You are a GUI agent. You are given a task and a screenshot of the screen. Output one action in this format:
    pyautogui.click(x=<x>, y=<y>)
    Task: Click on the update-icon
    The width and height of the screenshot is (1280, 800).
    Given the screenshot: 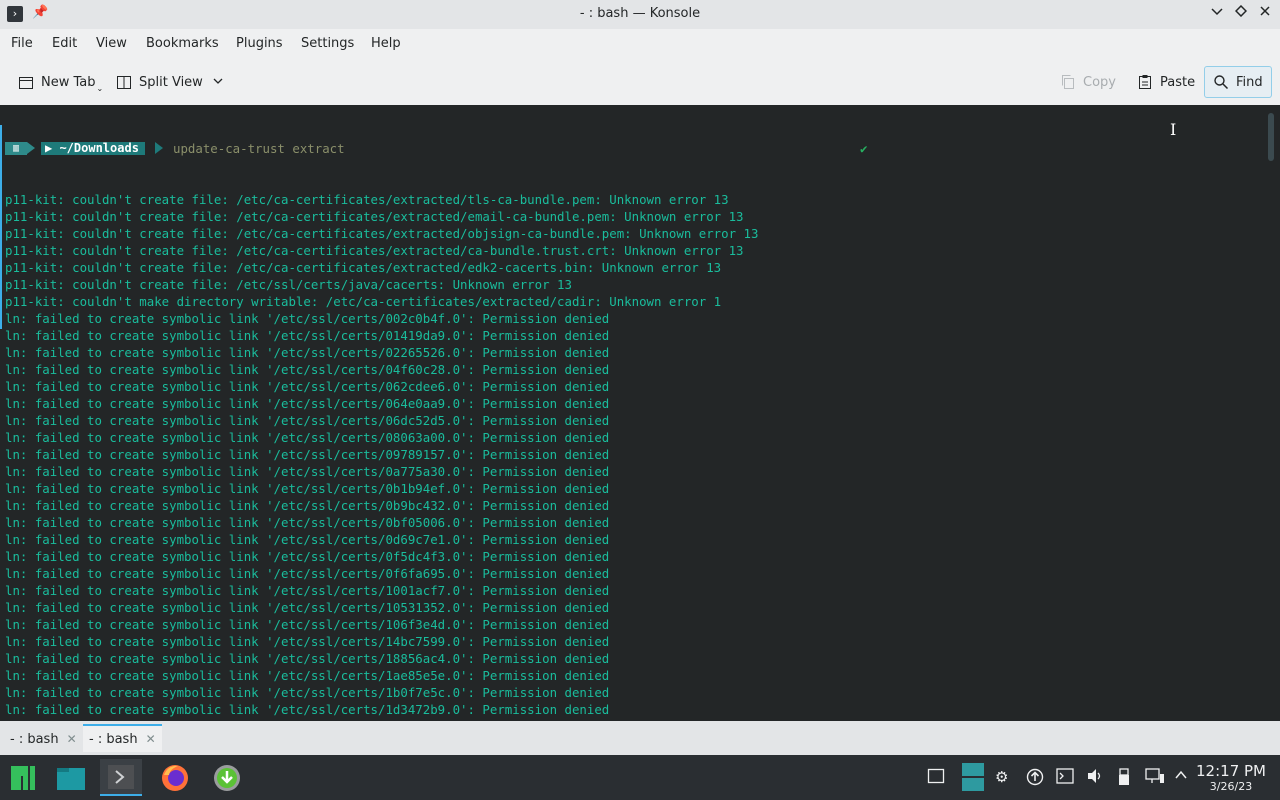 What is the action you would take?
    pyautogui.click(x=1035, y=779)
    